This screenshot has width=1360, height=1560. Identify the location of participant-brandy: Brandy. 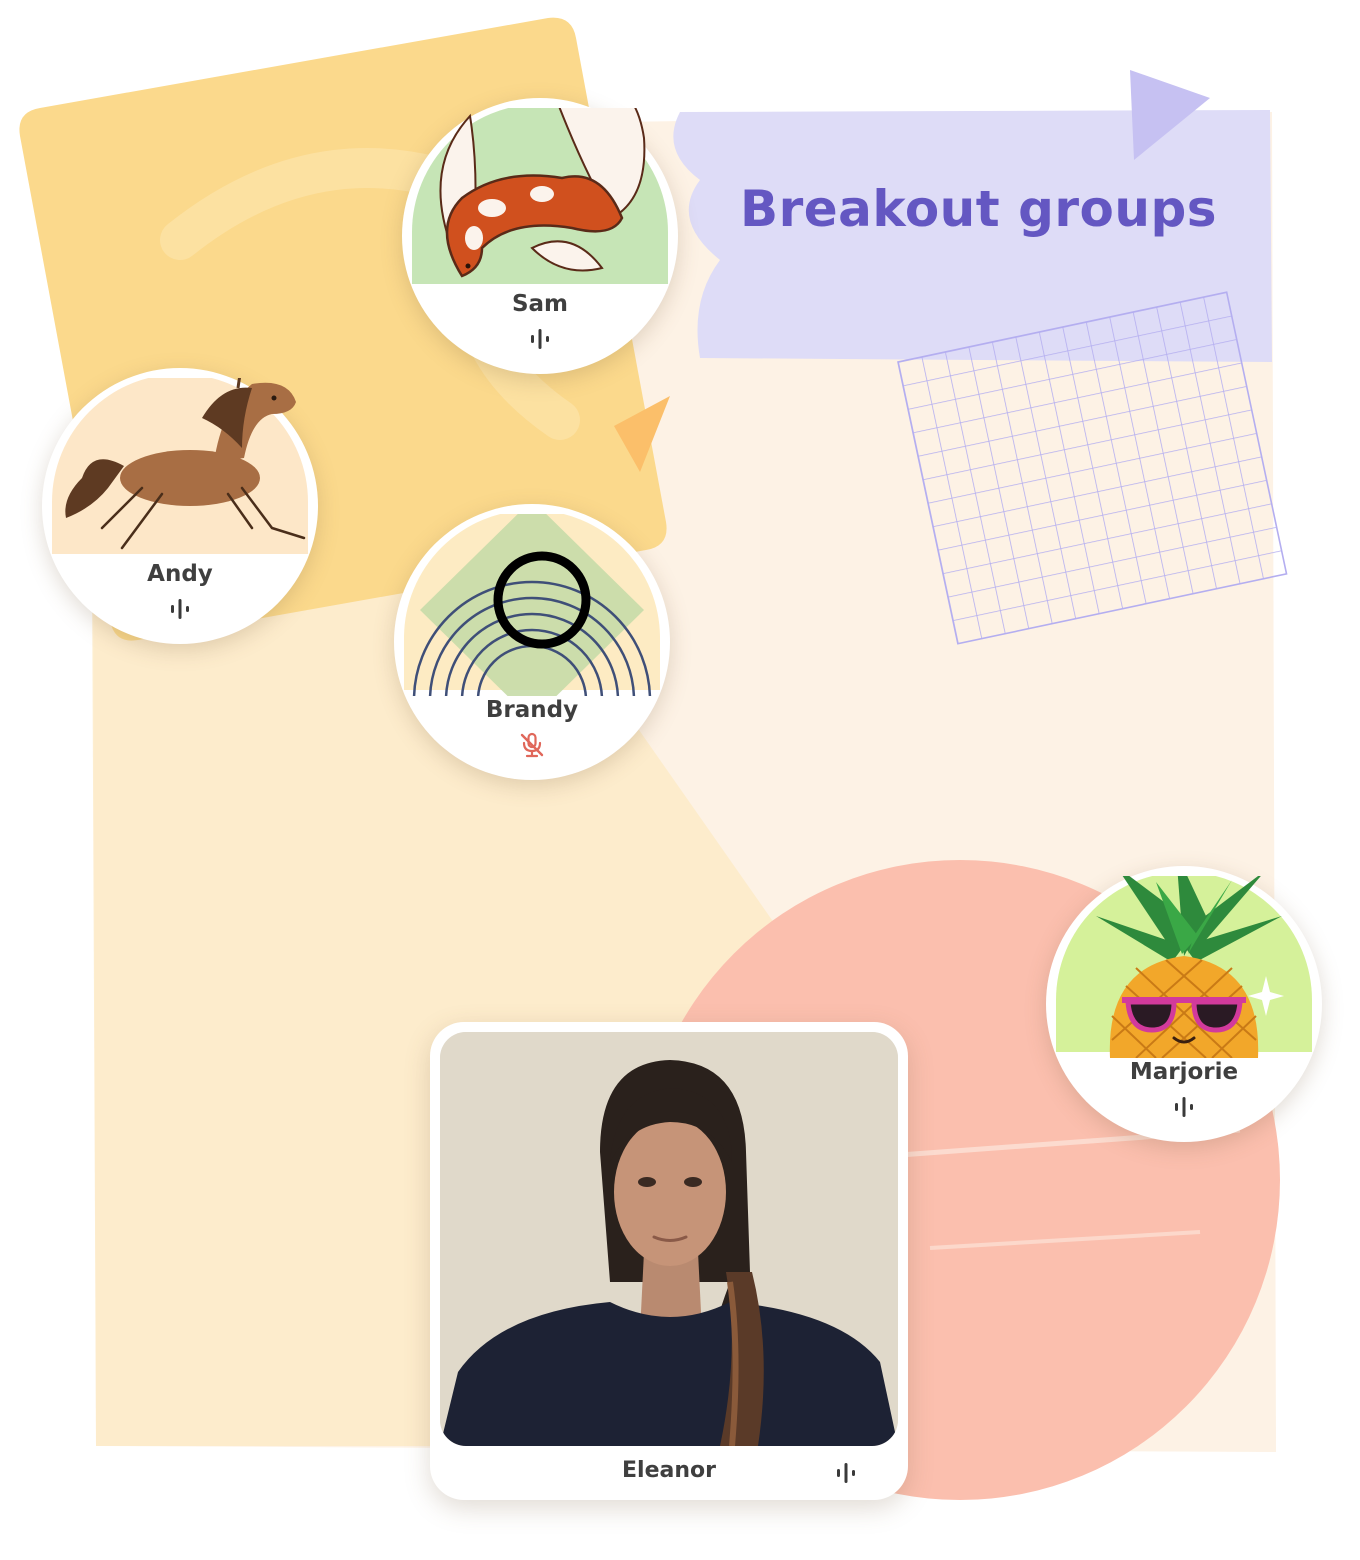
(532, 642).